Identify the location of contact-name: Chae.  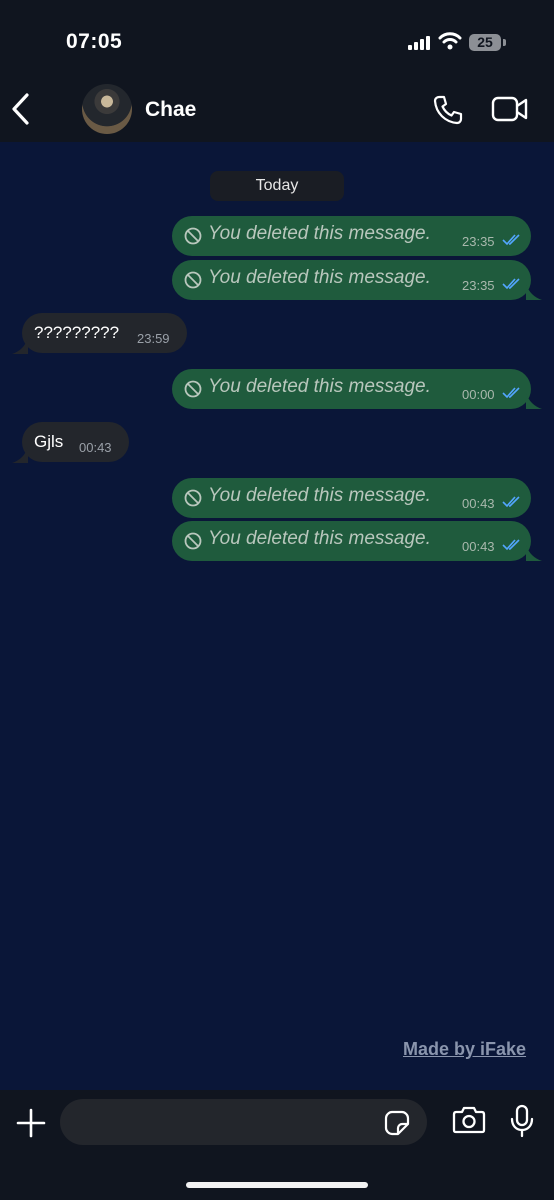
(170, 110).